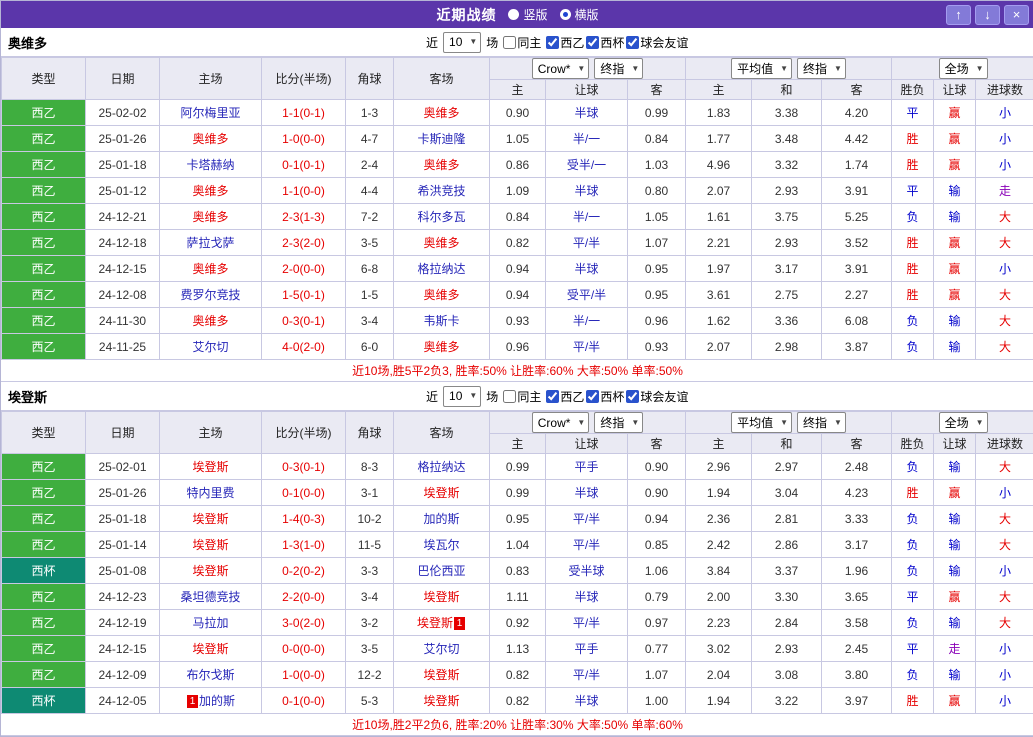 The image size is (1033, 737). Describe the element at coordinates (441, 649) in the screenshot. I see `away-team-link: 艾尔切` at that location.